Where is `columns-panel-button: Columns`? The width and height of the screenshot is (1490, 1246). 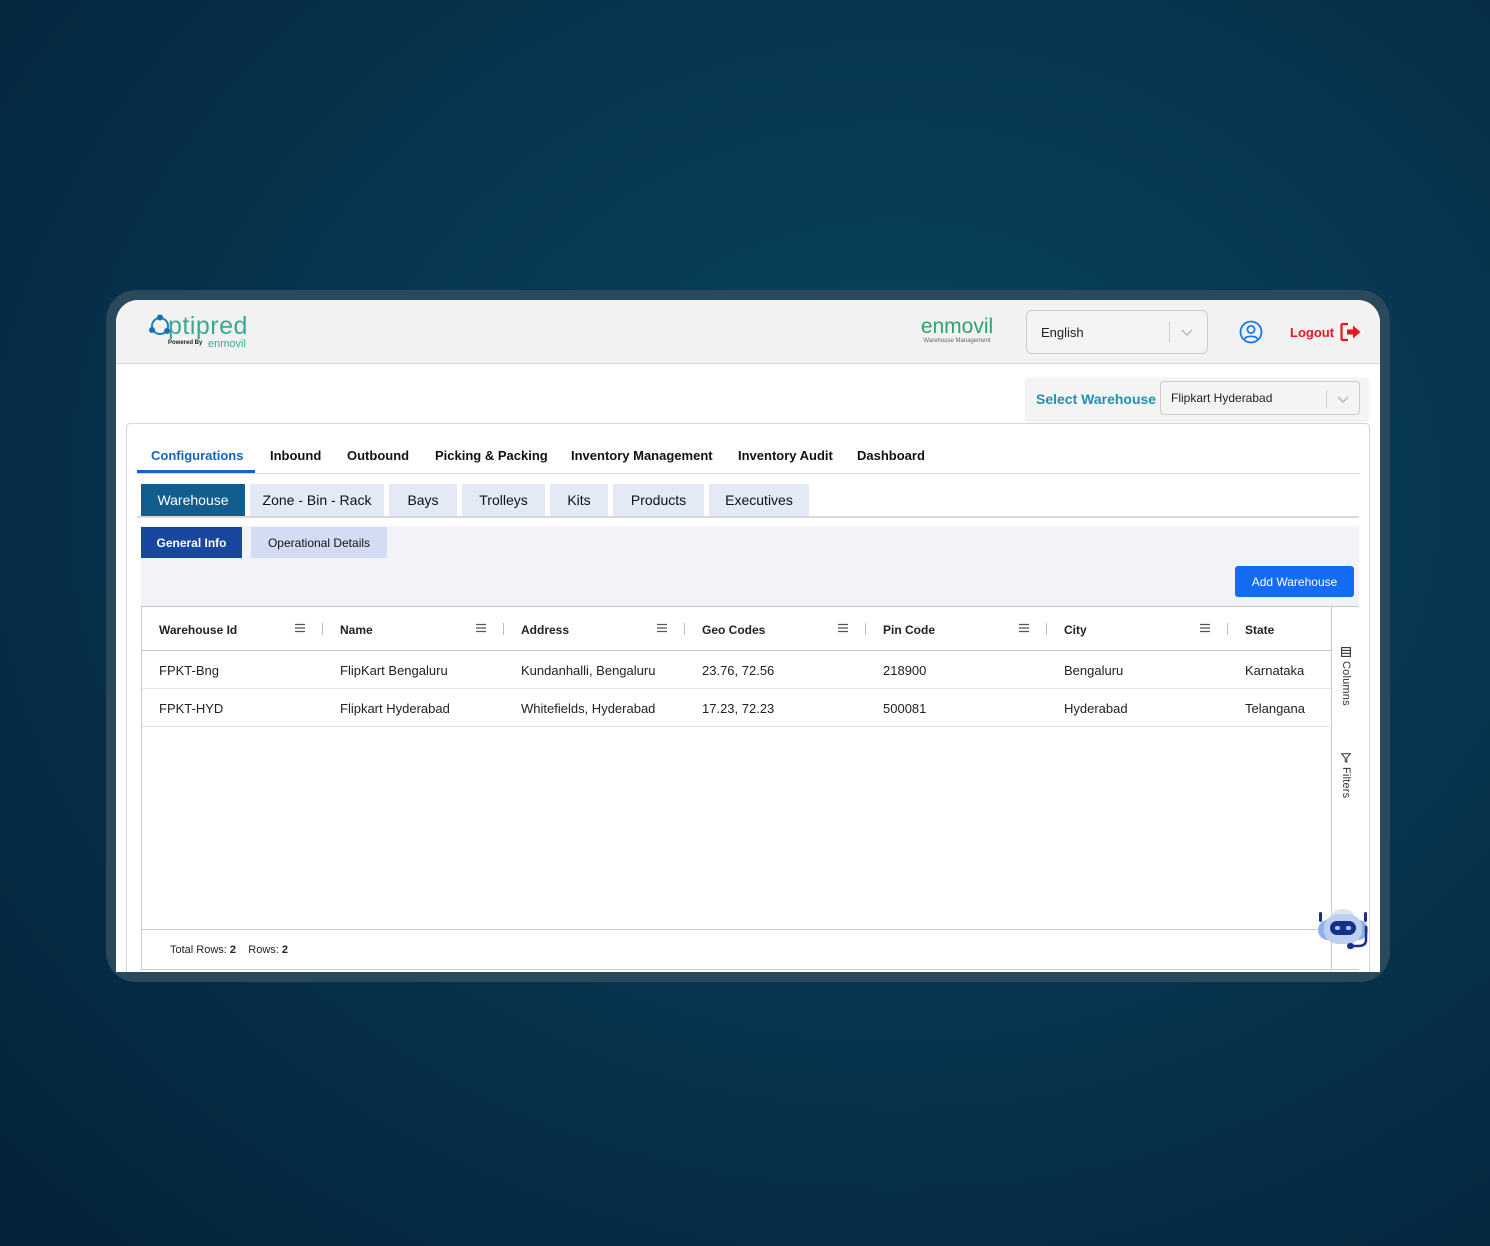
columns-panel-button: Columns is located at coordinates (1346, 676).